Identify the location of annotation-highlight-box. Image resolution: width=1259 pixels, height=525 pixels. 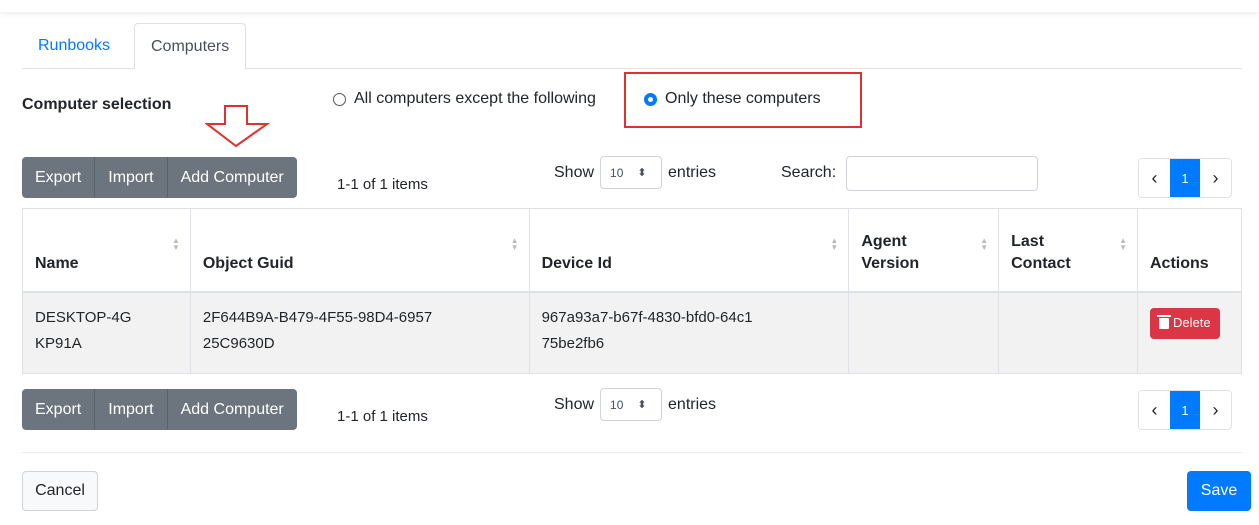
(743, 100).